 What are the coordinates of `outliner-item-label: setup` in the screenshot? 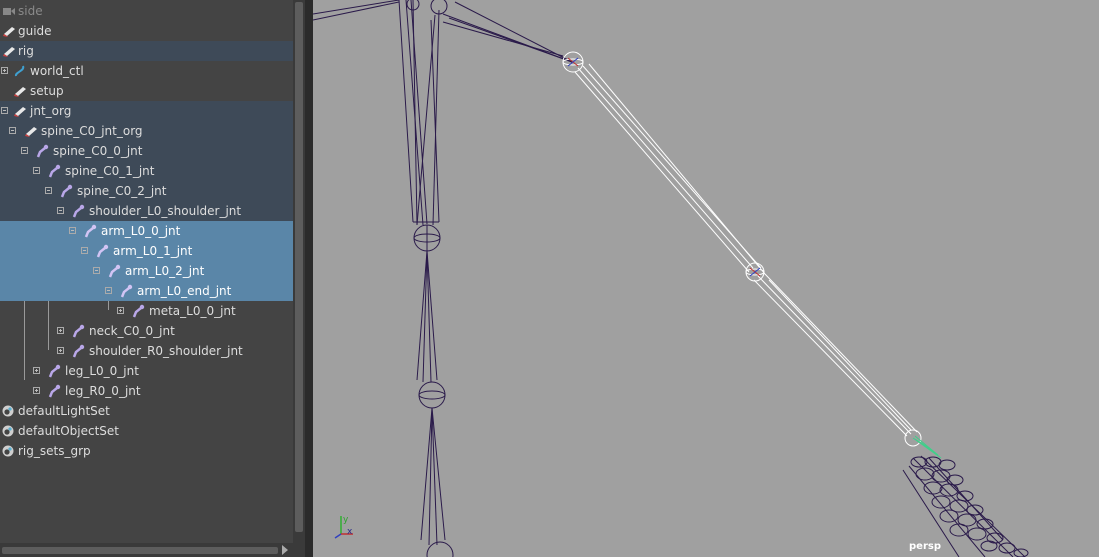 It's located at (47, 91).